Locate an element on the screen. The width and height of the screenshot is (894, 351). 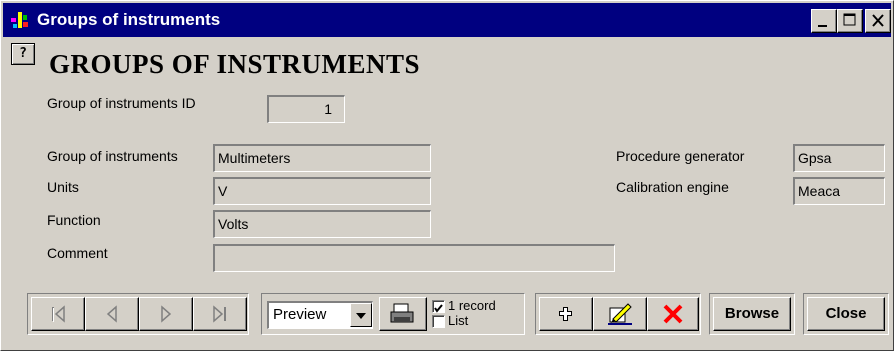
delete-record-button is located at coordinates (673, 314).